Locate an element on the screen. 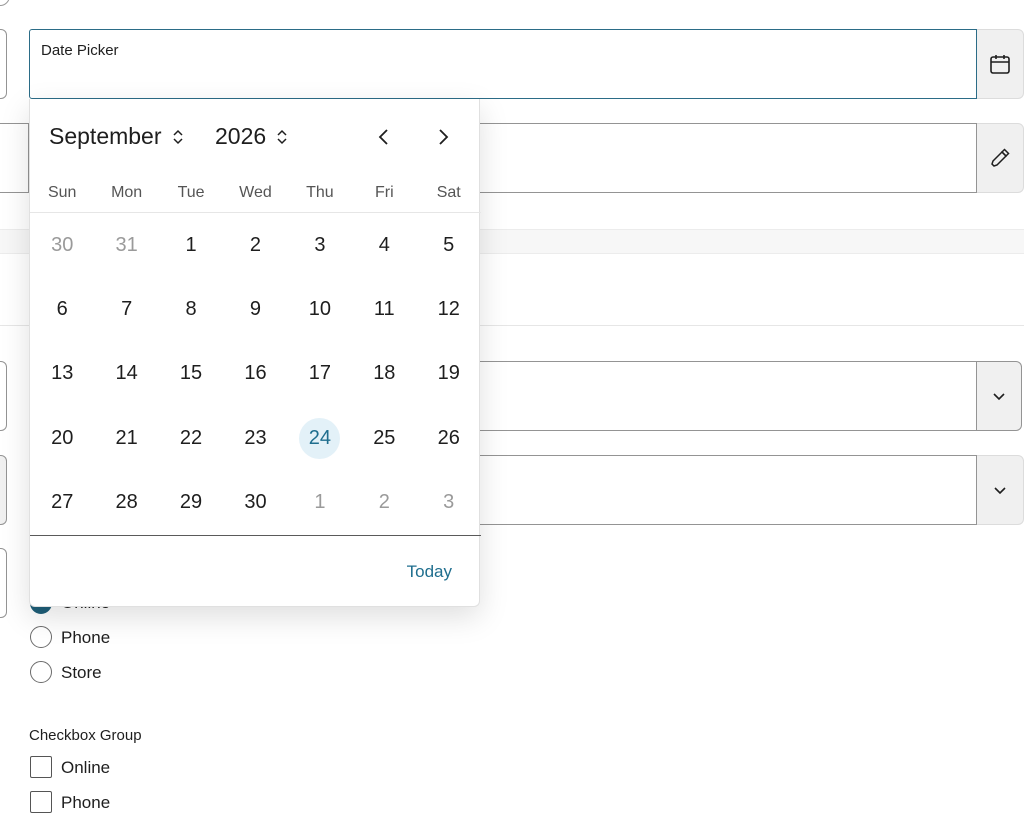 The height and width of the screenshot is (819, 1024). calendar-day-number: 17 is located at coordinates (320, 373).